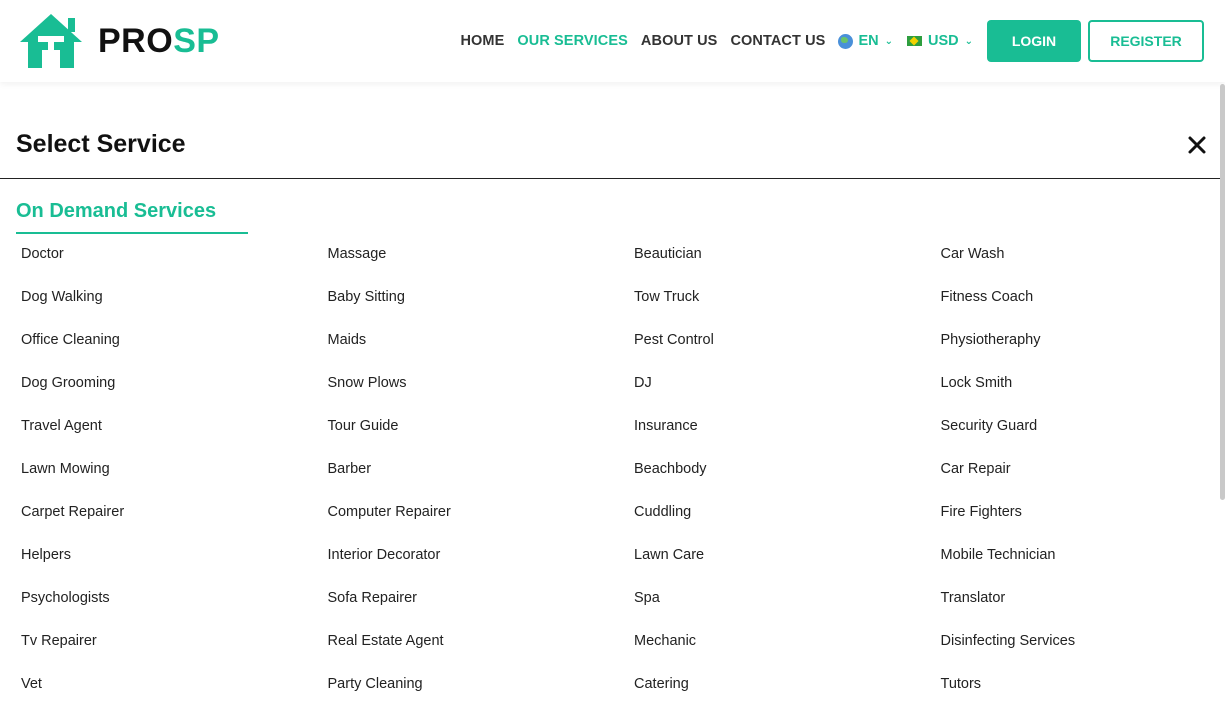  I want to click on section-title: On Demand Services, so click(116, 211).